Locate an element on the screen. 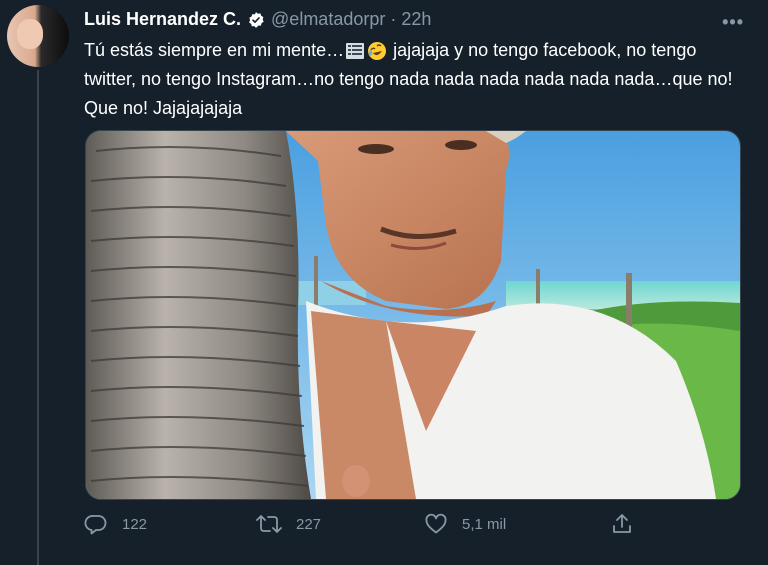  retweet-icon is located at coordinates (269, 524).